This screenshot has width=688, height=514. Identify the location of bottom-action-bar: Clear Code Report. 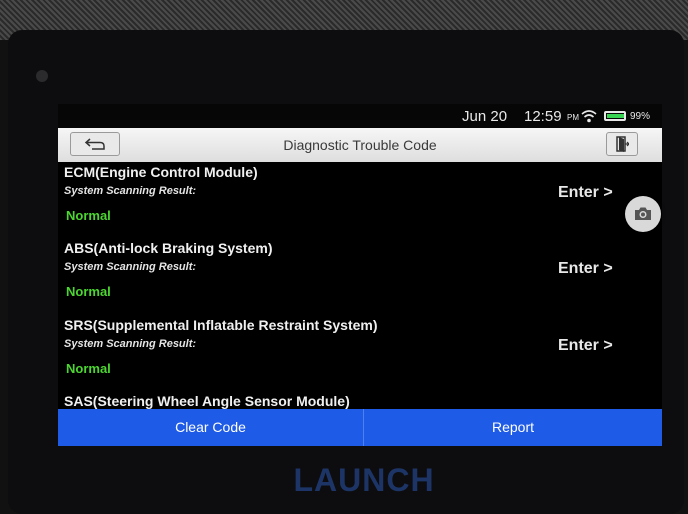
(360, 427).